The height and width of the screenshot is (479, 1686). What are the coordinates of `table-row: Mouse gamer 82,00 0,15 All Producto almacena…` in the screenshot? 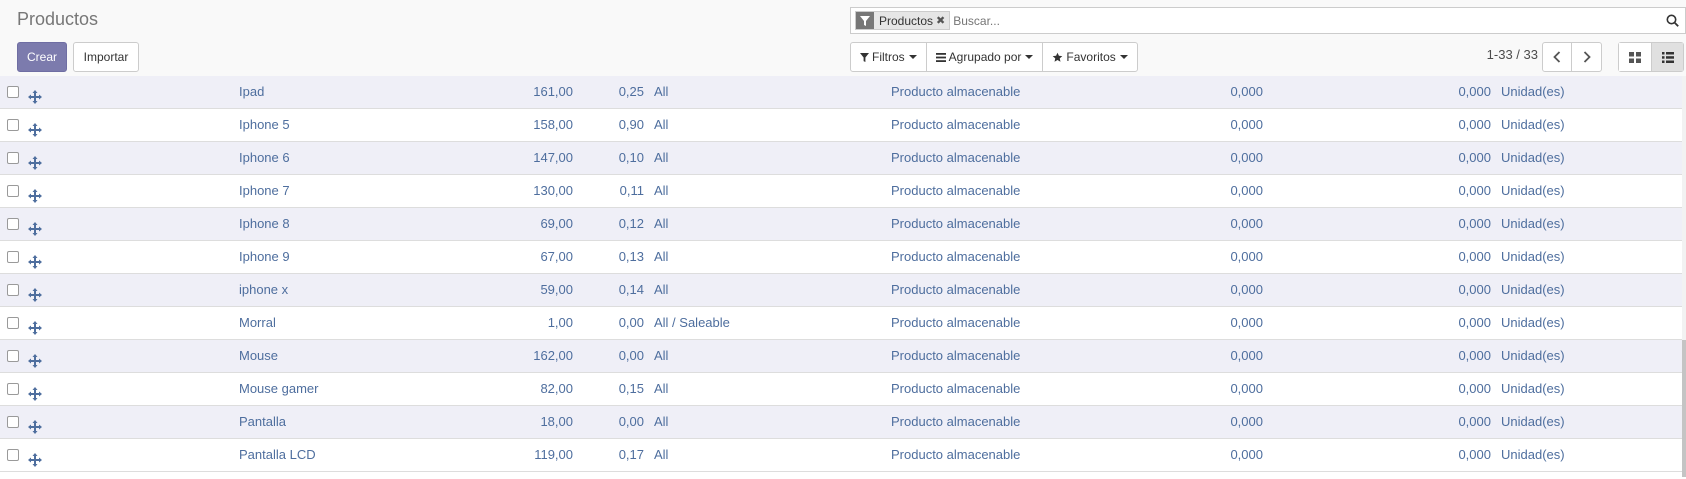 It's located at (841, 389).